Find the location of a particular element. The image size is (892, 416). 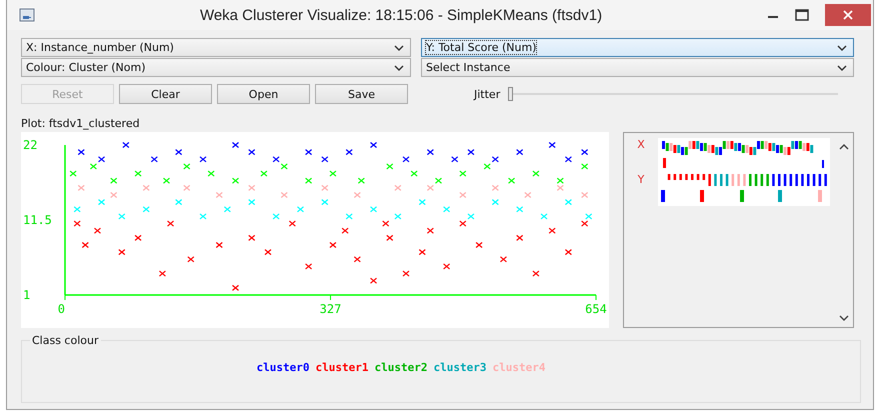

axis-letter: X is located at coordinates (641, 144).